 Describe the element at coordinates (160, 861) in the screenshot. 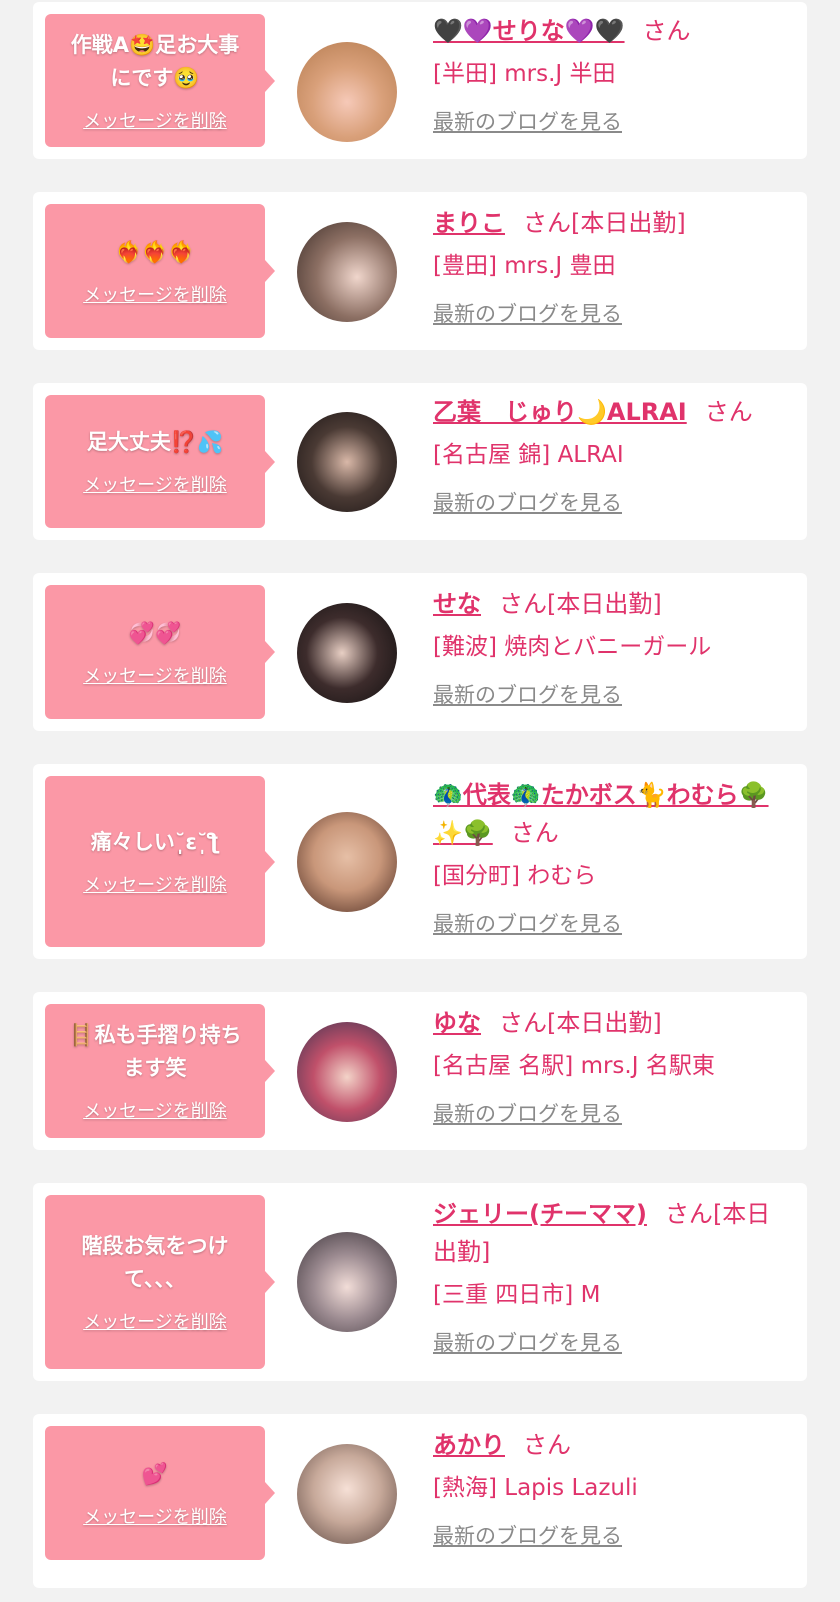

I see `message-bubble: 痛々しい˘̩̩̩ε˘̩ƪ メッセージを削除` at that location.